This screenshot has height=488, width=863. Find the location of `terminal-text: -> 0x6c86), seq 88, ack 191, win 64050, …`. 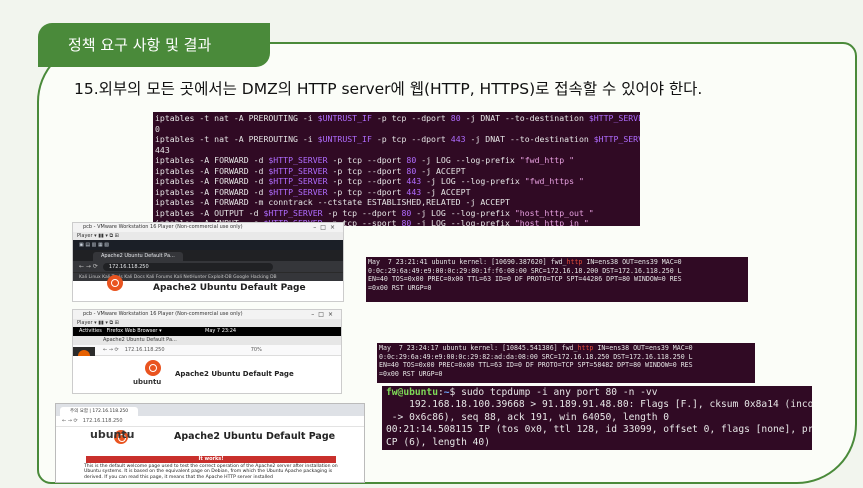

terminal-text: -> 0x6c86), seq 88, ack 191, win 64050, … is located at coordinates (528, 417).